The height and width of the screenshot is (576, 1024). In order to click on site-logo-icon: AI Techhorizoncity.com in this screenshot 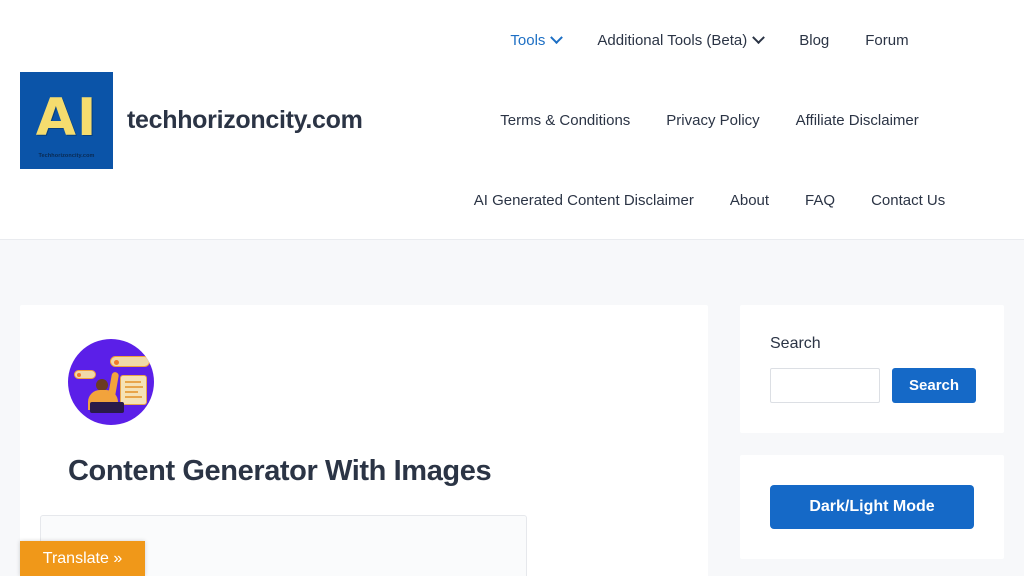, I will do `click(66, 120)`.